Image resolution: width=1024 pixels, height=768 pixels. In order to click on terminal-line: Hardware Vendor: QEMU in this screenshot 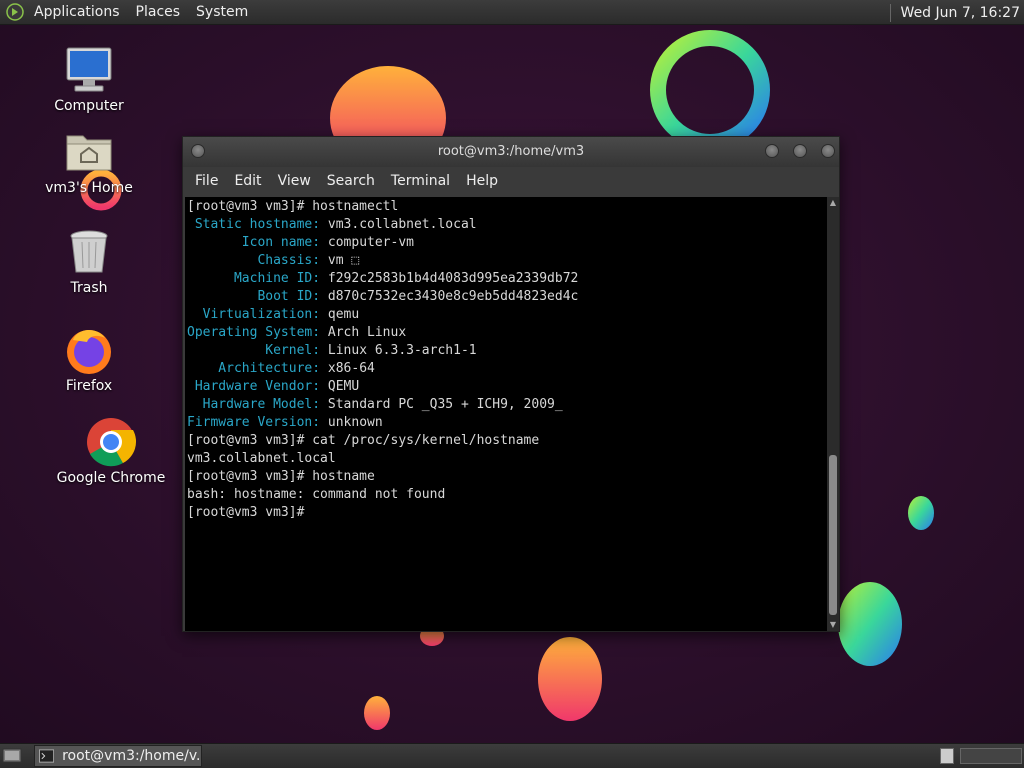, I will do `click(382, 387)`.